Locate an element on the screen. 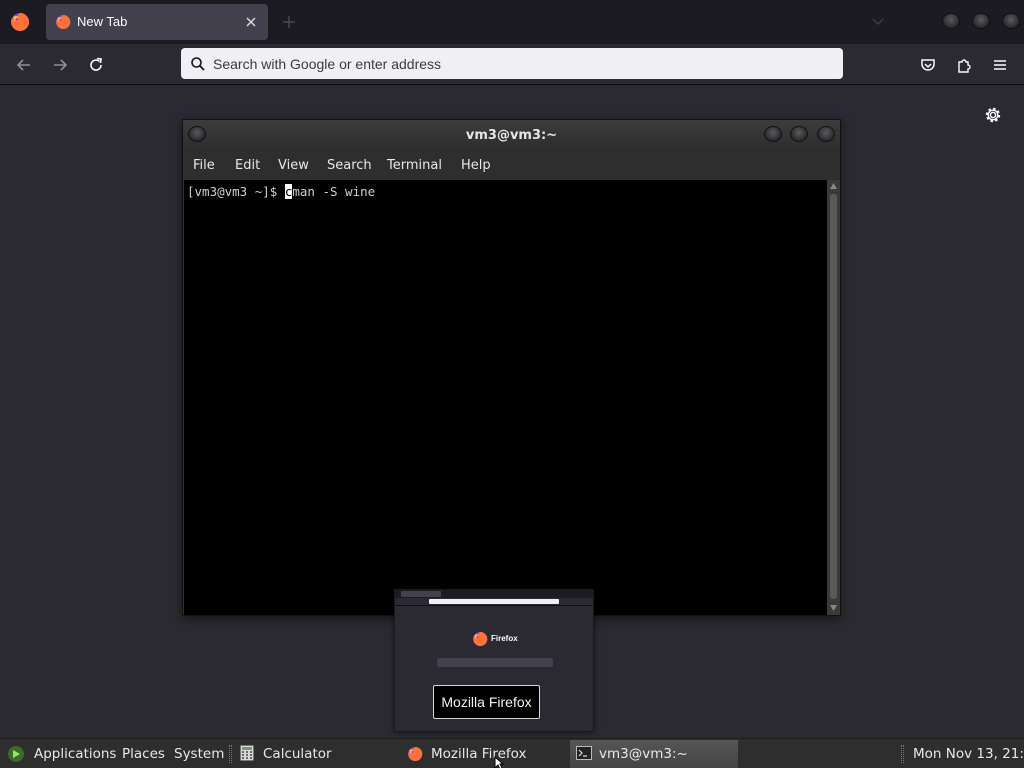 The image size is (1024, 768). close-button is located at coordinates (826, 134).